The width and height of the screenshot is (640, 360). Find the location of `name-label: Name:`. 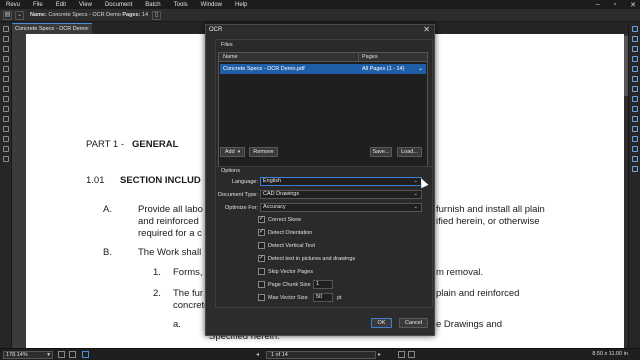

name-label: Name: is located at coordinates (38, 15).